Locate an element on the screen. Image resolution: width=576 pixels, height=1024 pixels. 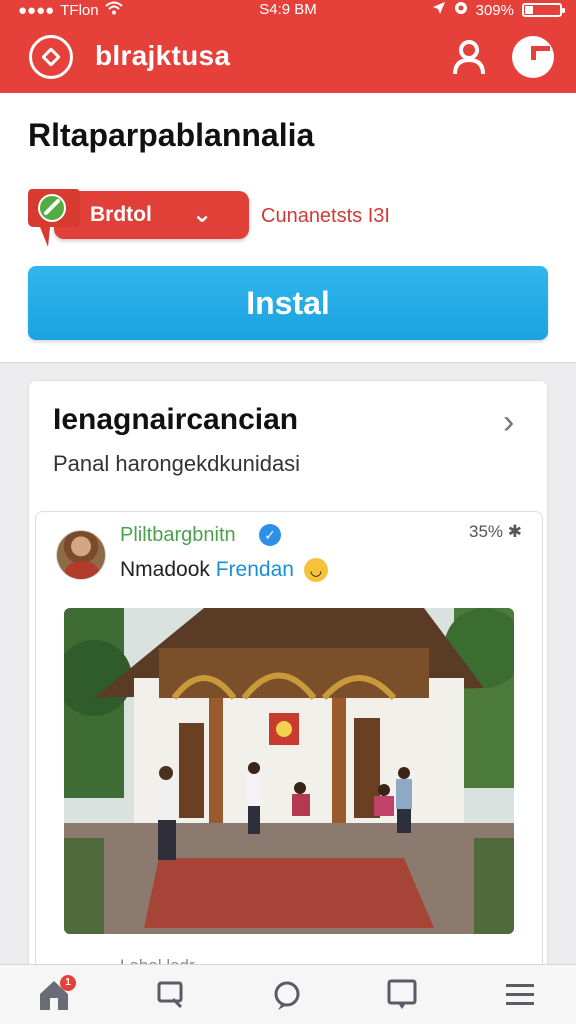
tab-search is located at coordinates (171, 997).